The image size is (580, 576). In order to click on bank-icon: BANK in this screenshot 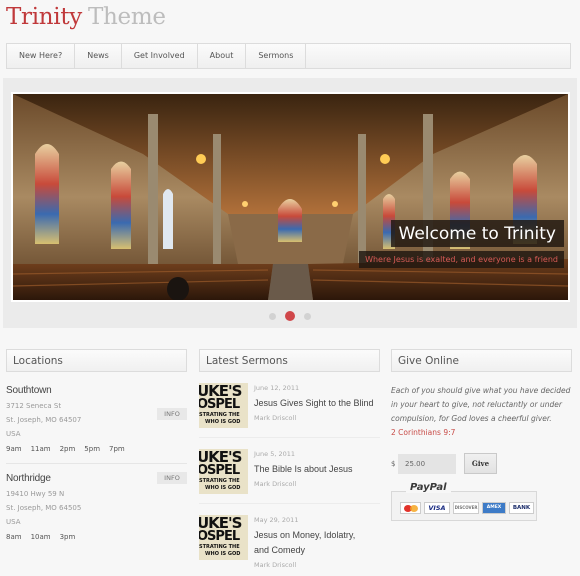, I will do `click(521, 508)`.